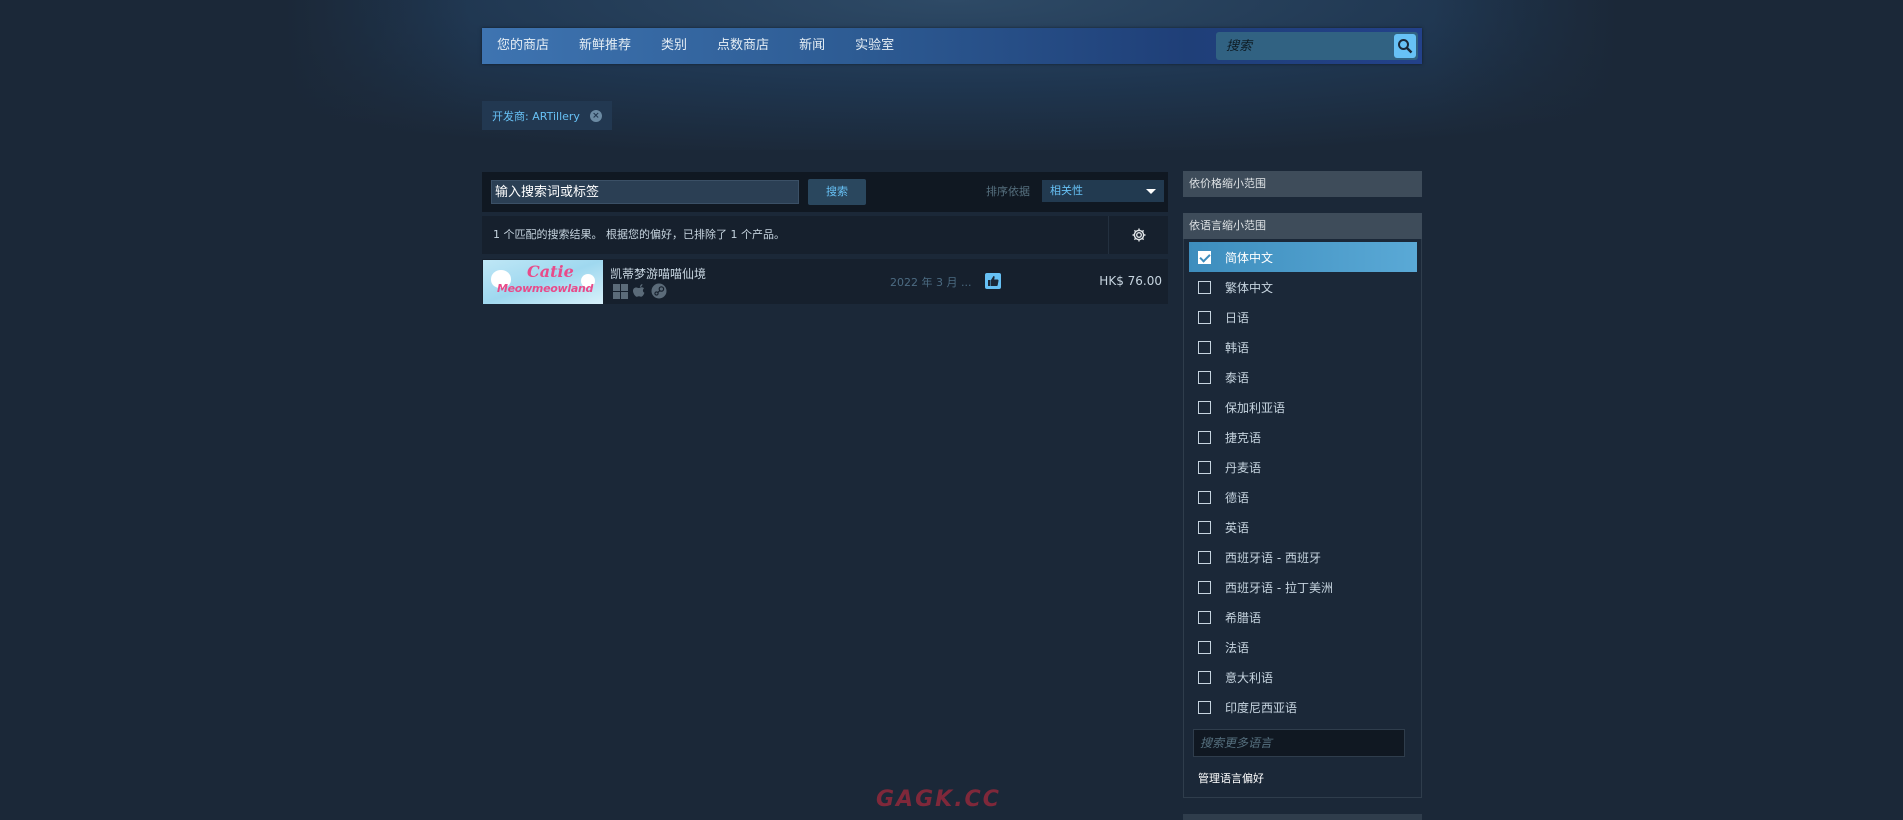  I want to click on nav-item-new-noteworthy: 新鲜推荐, so click(605, 46).